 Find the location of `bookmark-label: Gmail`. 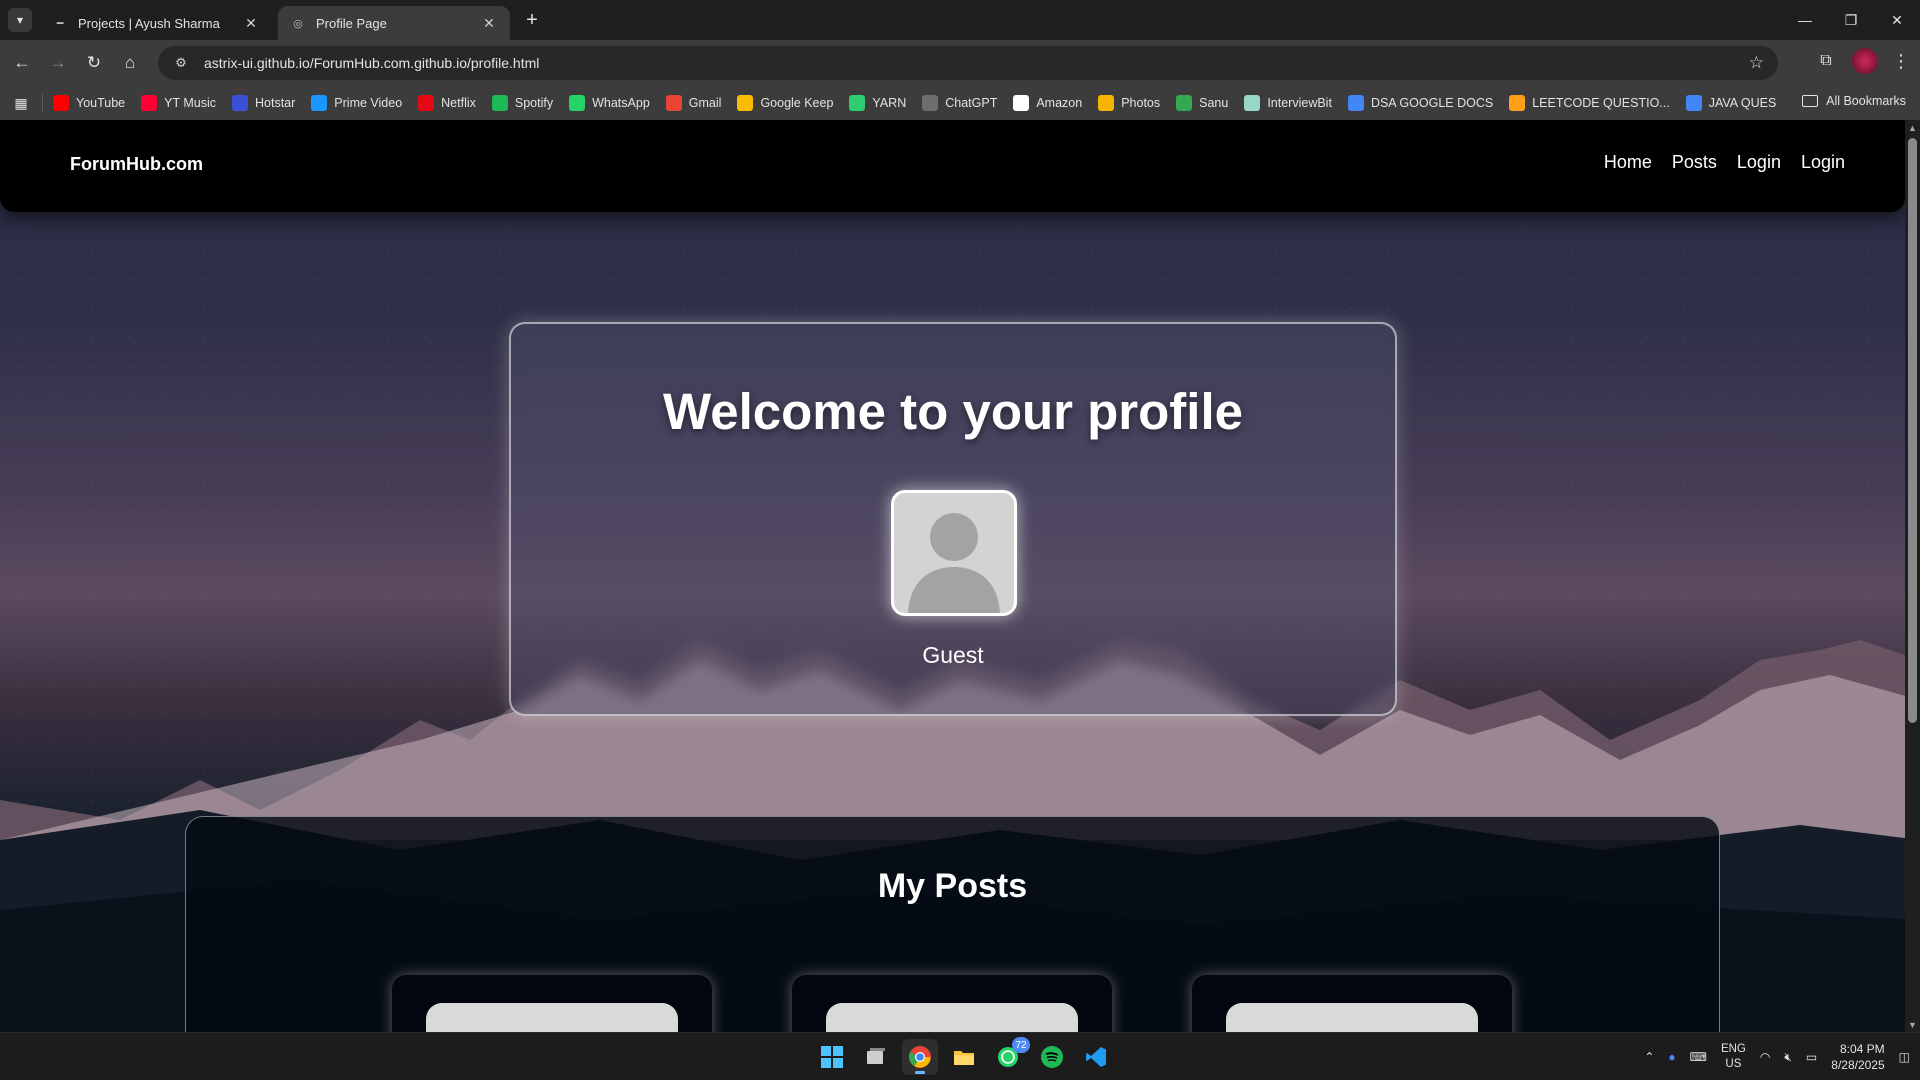

bookmark-label: Gmail is located at coordinates (705, 103).